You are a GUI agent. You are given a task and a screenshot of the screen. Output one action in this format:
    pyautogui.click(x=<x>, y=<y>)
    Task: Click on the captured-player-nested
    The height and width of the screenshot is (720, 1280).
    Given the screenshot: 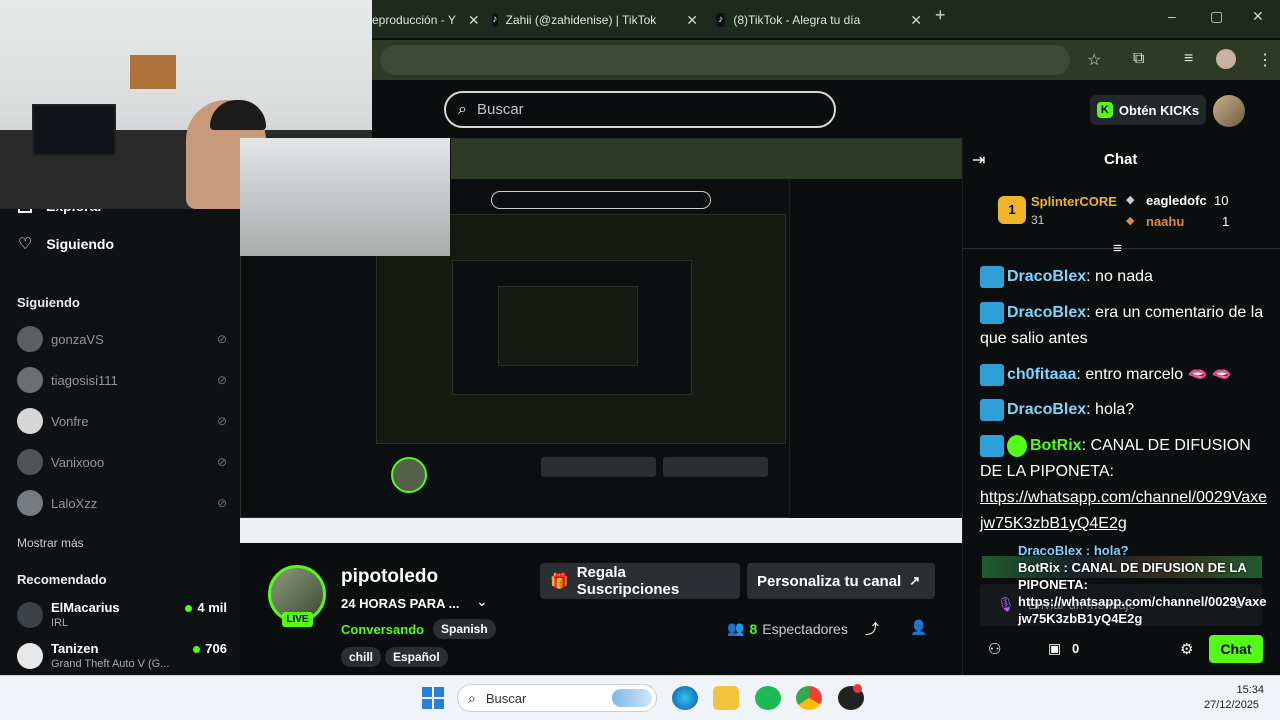 What is the action you would take?
    pyautogui.click(x=572, y=327)
    